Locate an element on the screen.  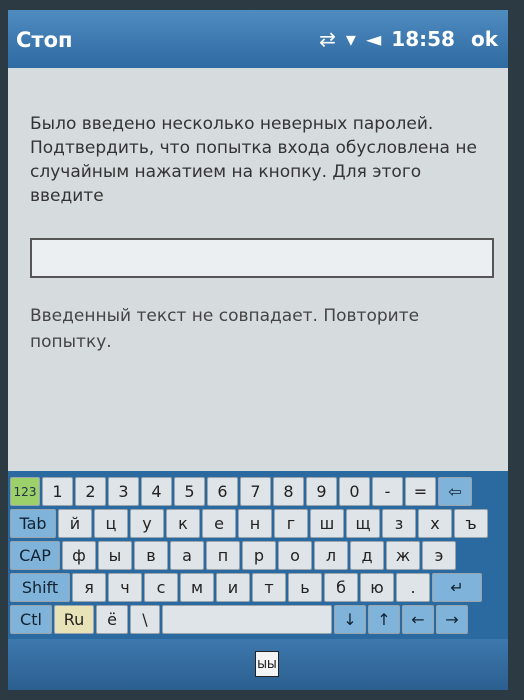
keyboard-row-5: Ctl Ru ё \ ↓ ↑ ← → is located at coordinates (258, 619).